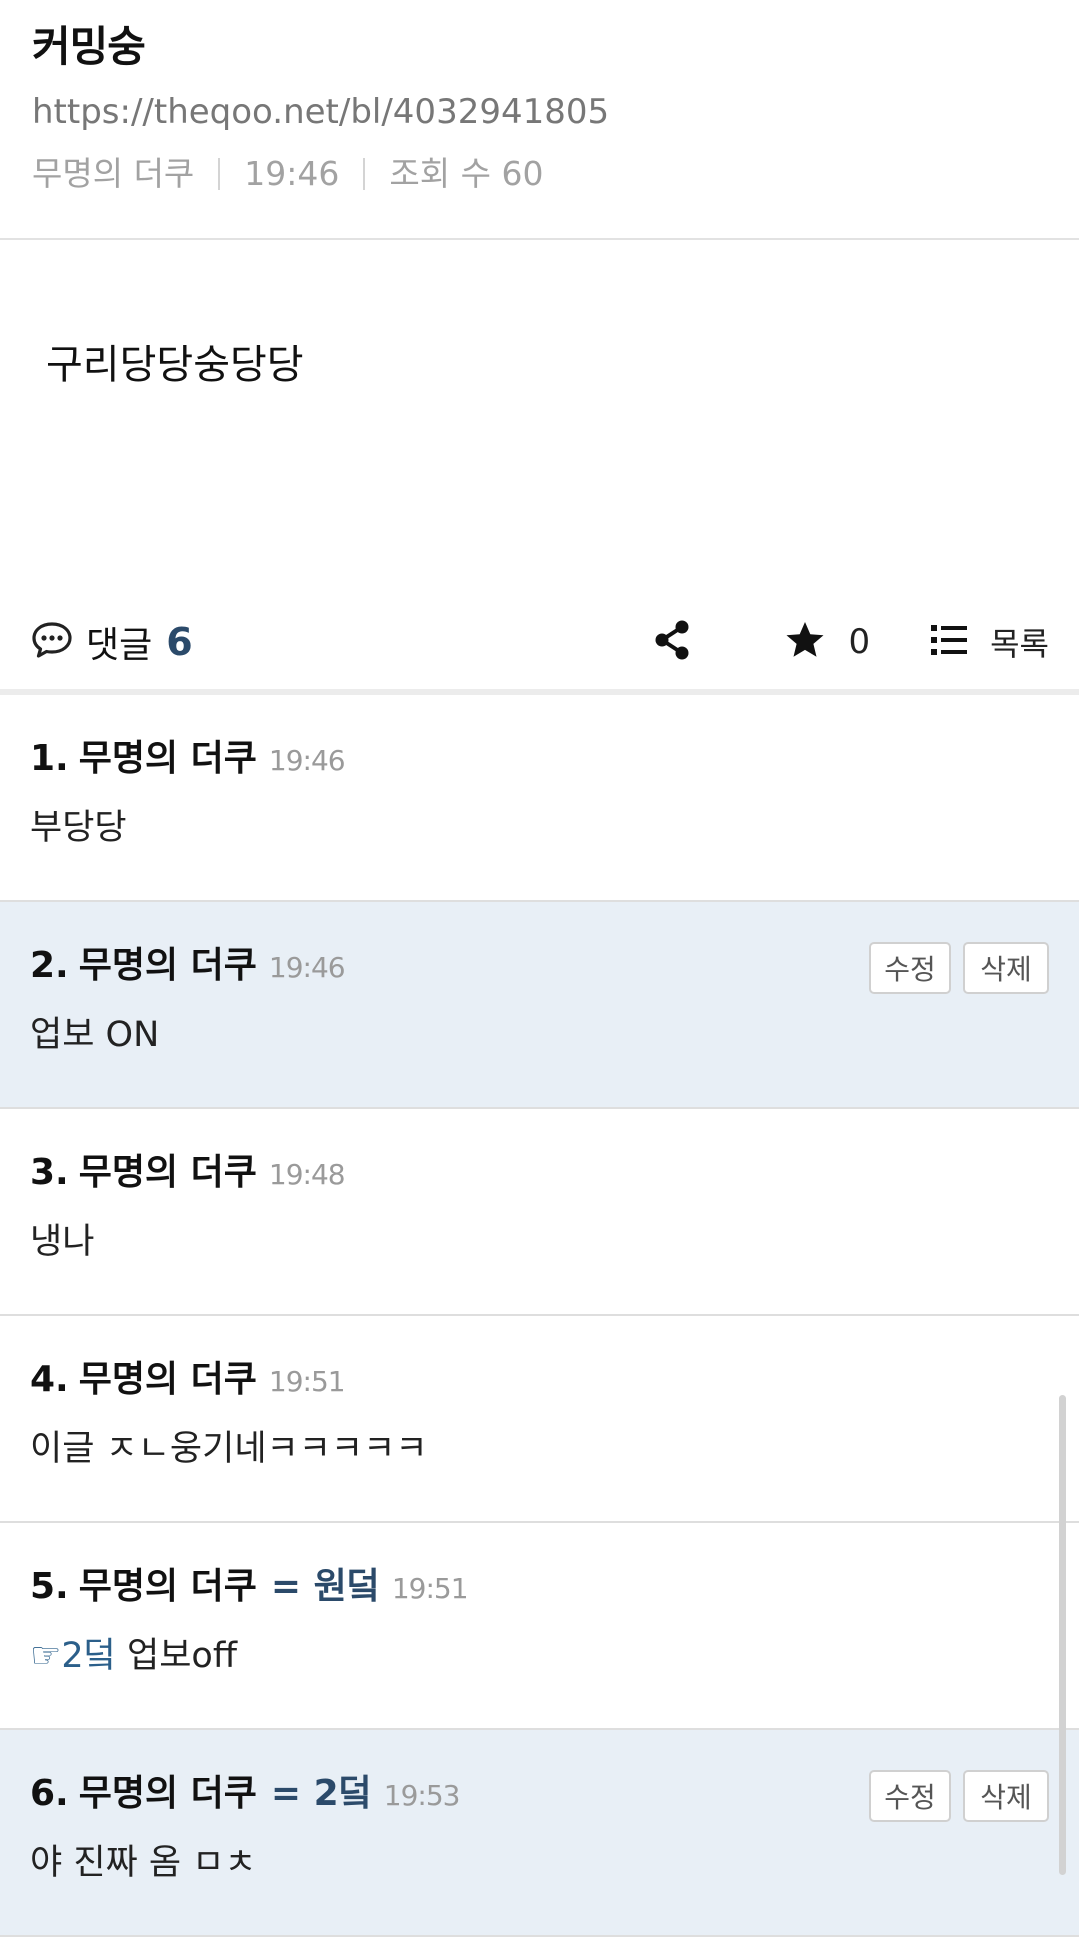 The image size is (1079, 1955). I want to click on comment-text: 부당당, so click(78, 828).